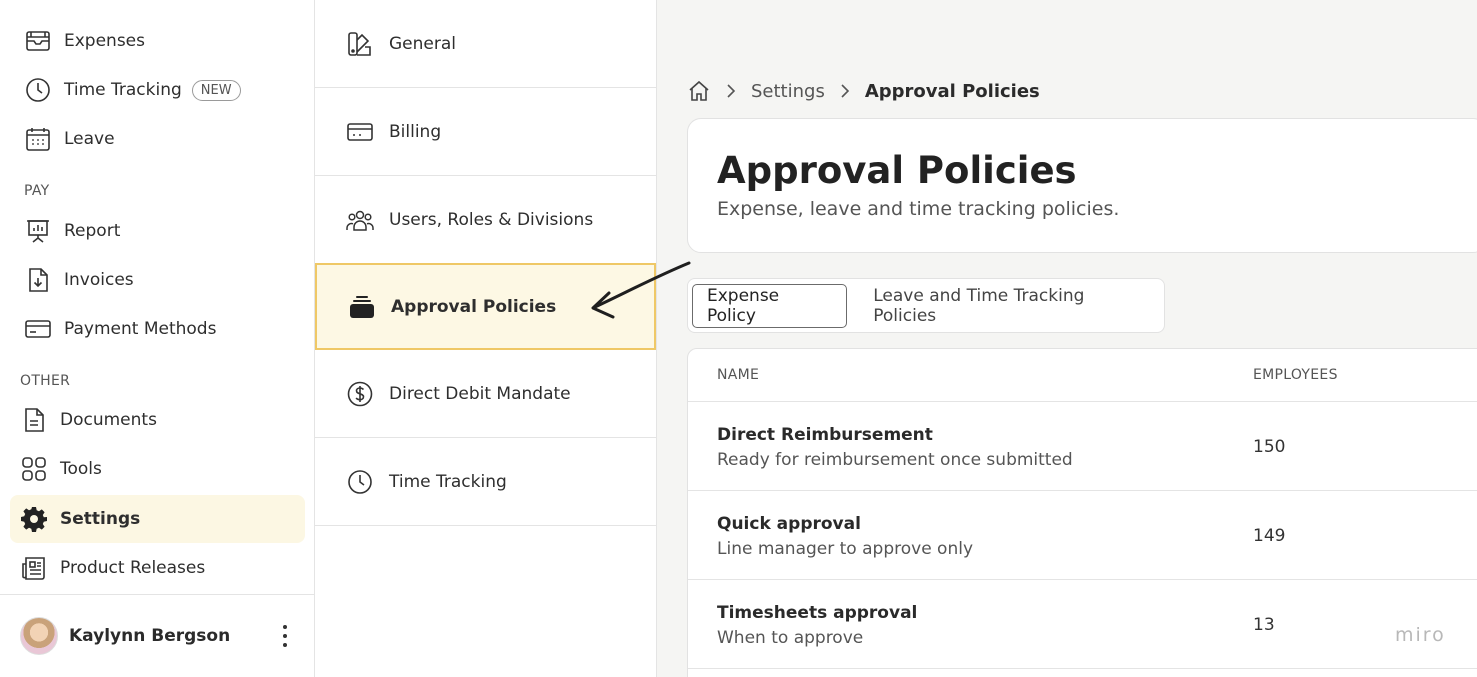 Image resolution: width=1477 pixels, height=677 pixels. I want to click on palette-icon, so click(360, 44).